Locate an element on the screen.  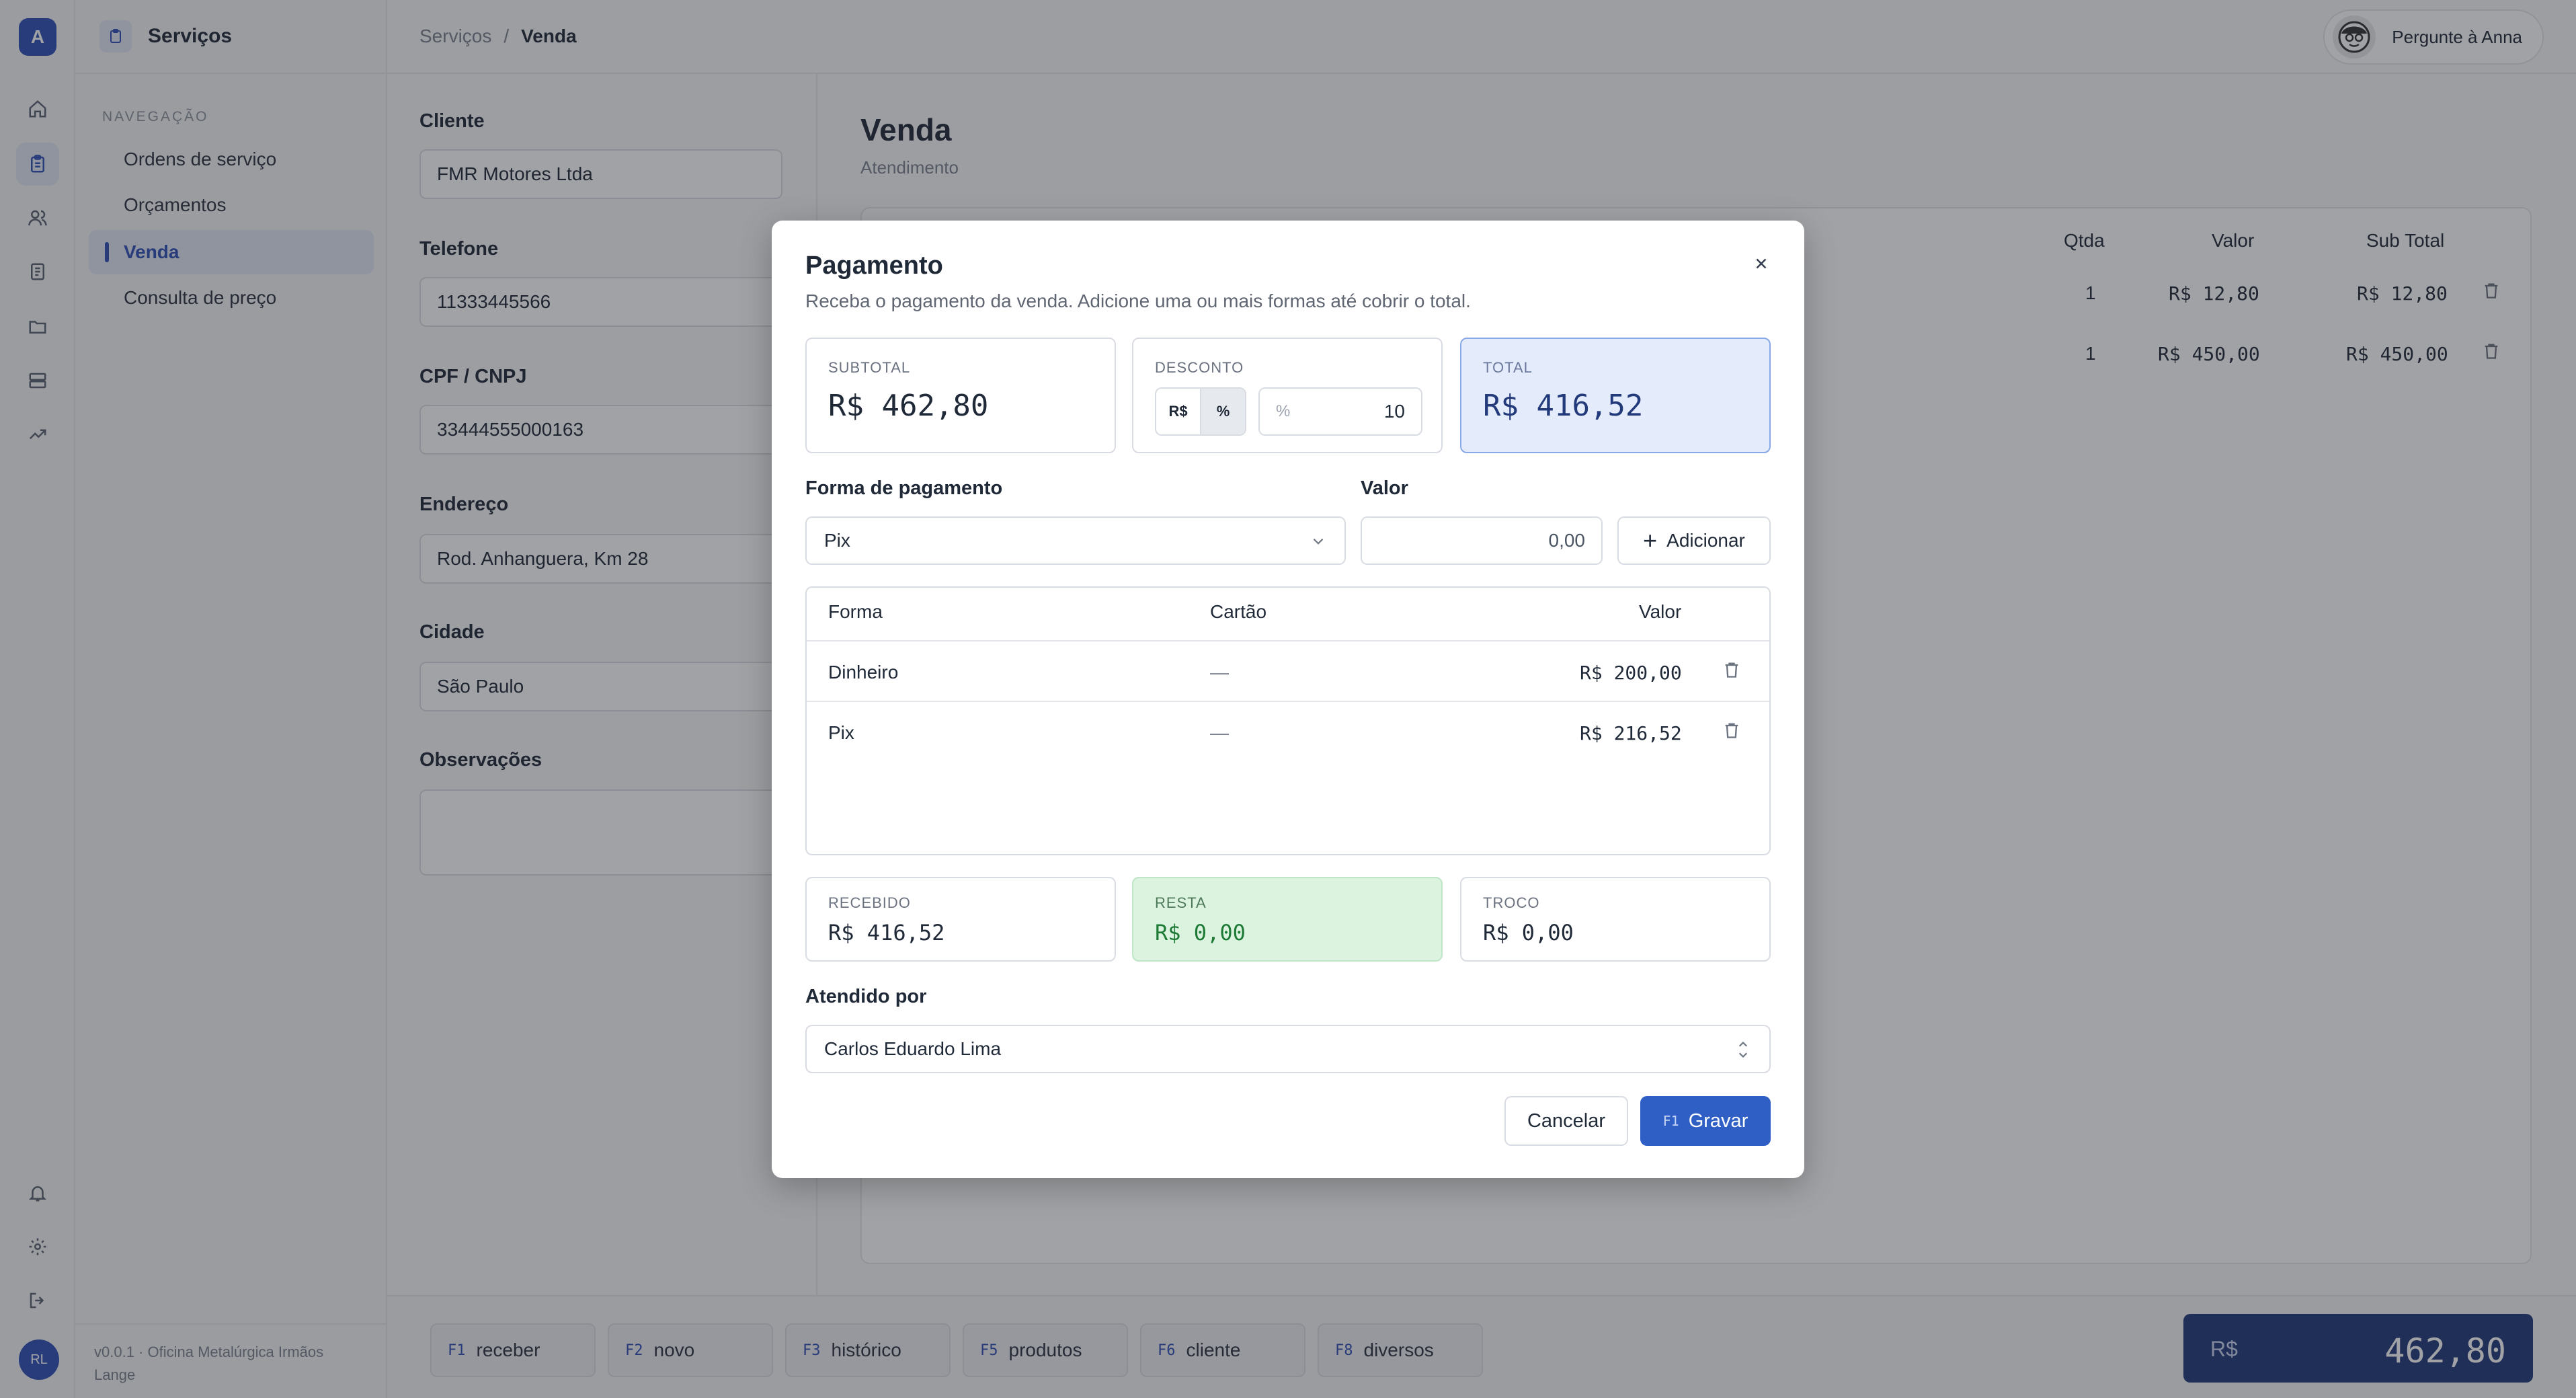
total-value: R$ 416,52 is located at coordinates (1563, 406).